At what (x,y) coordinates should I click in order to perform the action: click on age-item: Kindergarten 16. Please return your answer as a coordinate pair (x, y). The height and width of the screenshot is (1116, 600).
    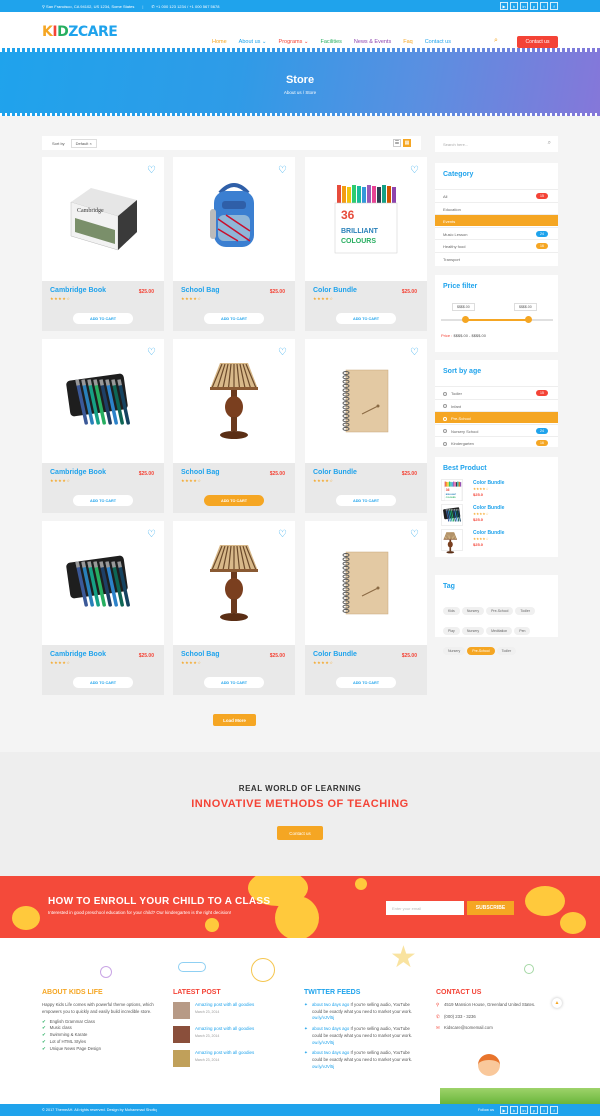
    Looking at the image, I should click on (496, 442).